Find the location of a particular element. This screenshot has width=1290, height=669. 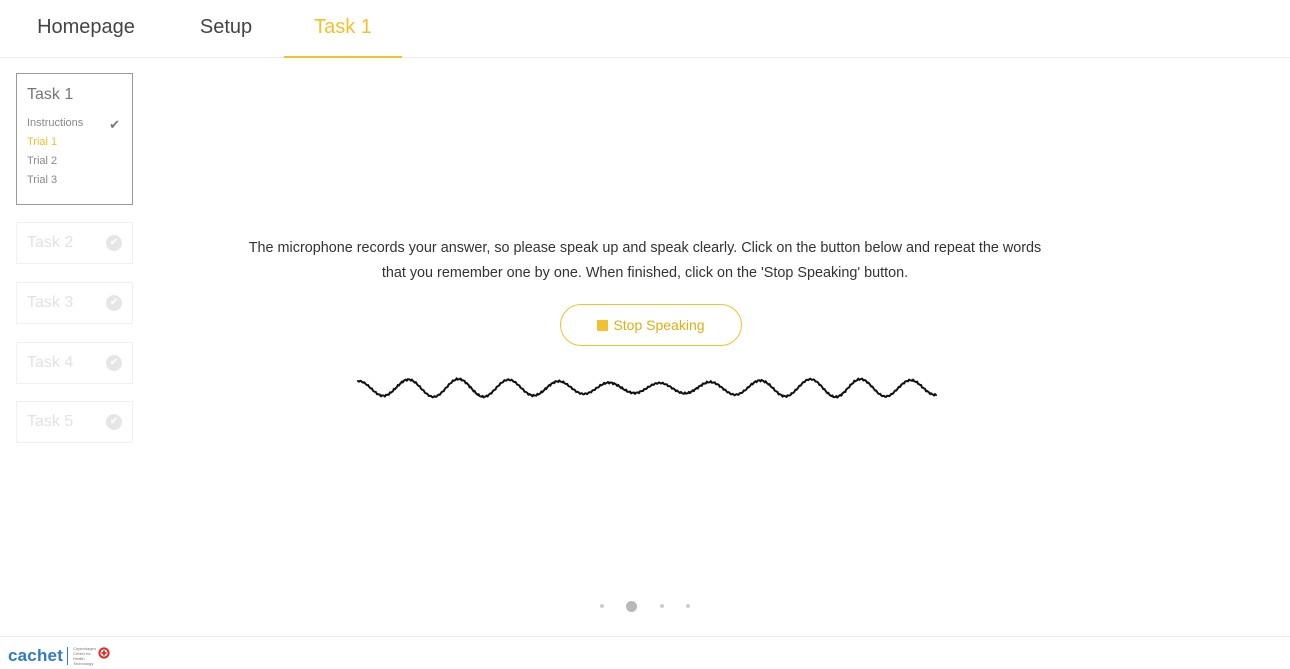

sub-item-trial-1: Trial 1 is located at coordinates (74, 142).